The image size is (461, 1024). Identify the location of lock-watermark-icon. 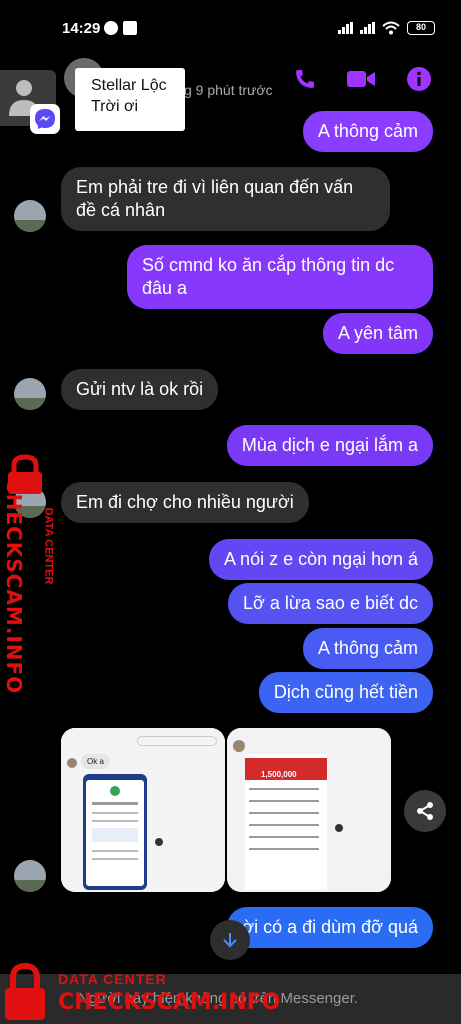
(25, 991).